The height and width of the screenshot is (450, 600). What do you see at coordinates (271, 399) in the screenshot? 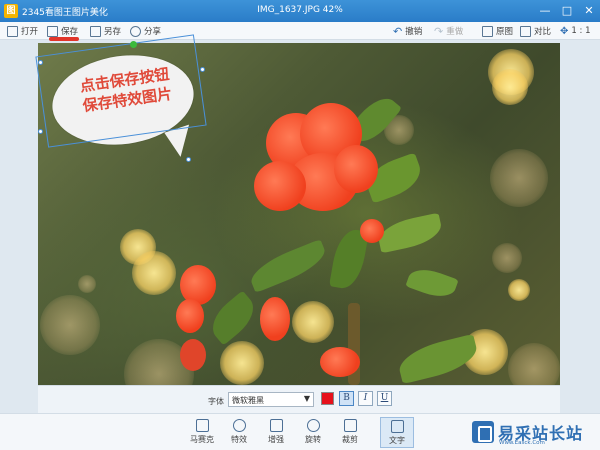
I see `font-select: 微软雅黑 ▼` at bounding box center [271, 399].